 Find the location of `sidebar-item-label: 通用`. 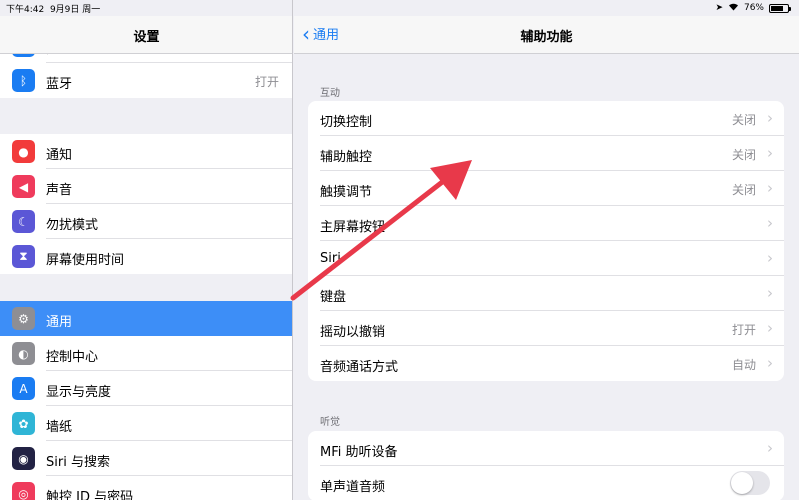

sidebar-item-label: 通用 is located at coordinates (59, 322).